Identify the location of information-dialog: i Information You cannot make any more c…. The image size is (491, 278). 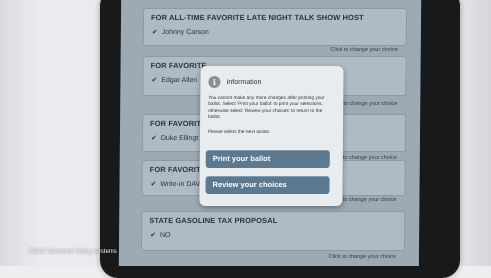
(271, 136).